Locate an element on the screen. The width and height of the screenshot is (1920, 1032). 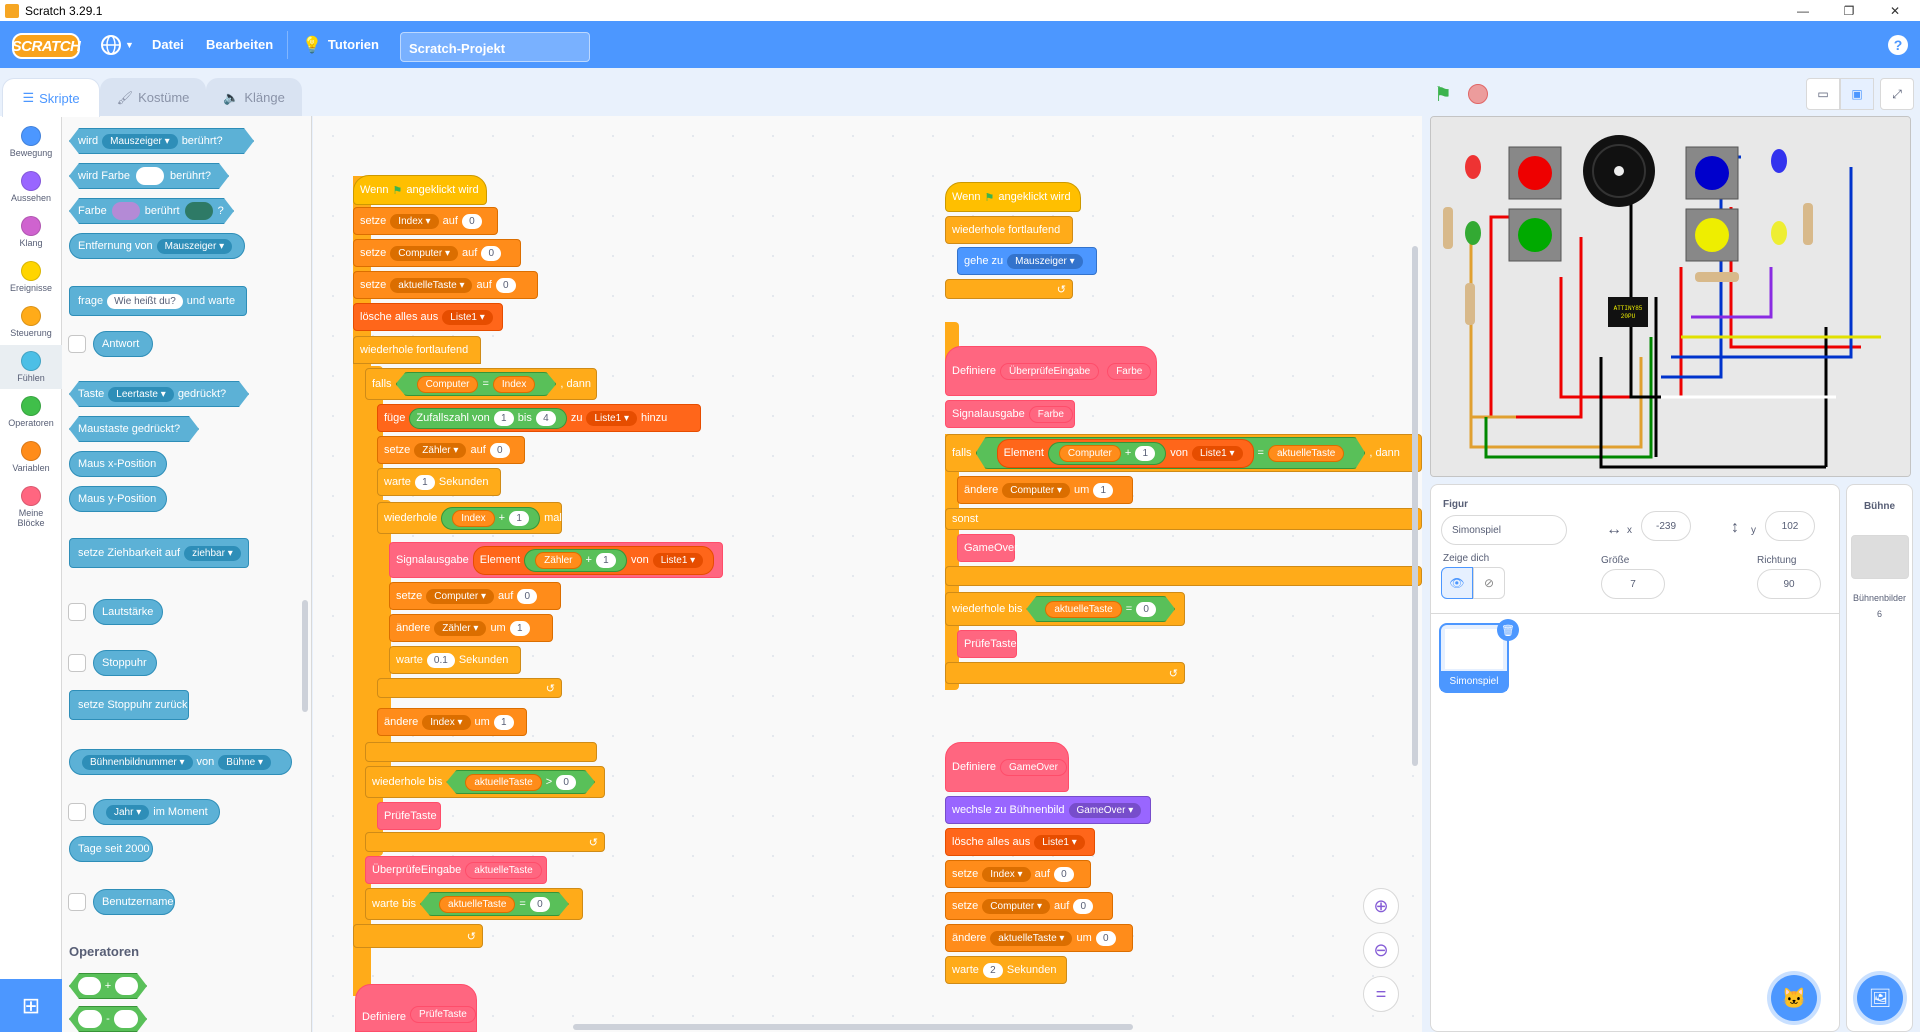
block-set-drag: setze Ziehbarkeit auf ziehbar is located at coordinates (159, 553).